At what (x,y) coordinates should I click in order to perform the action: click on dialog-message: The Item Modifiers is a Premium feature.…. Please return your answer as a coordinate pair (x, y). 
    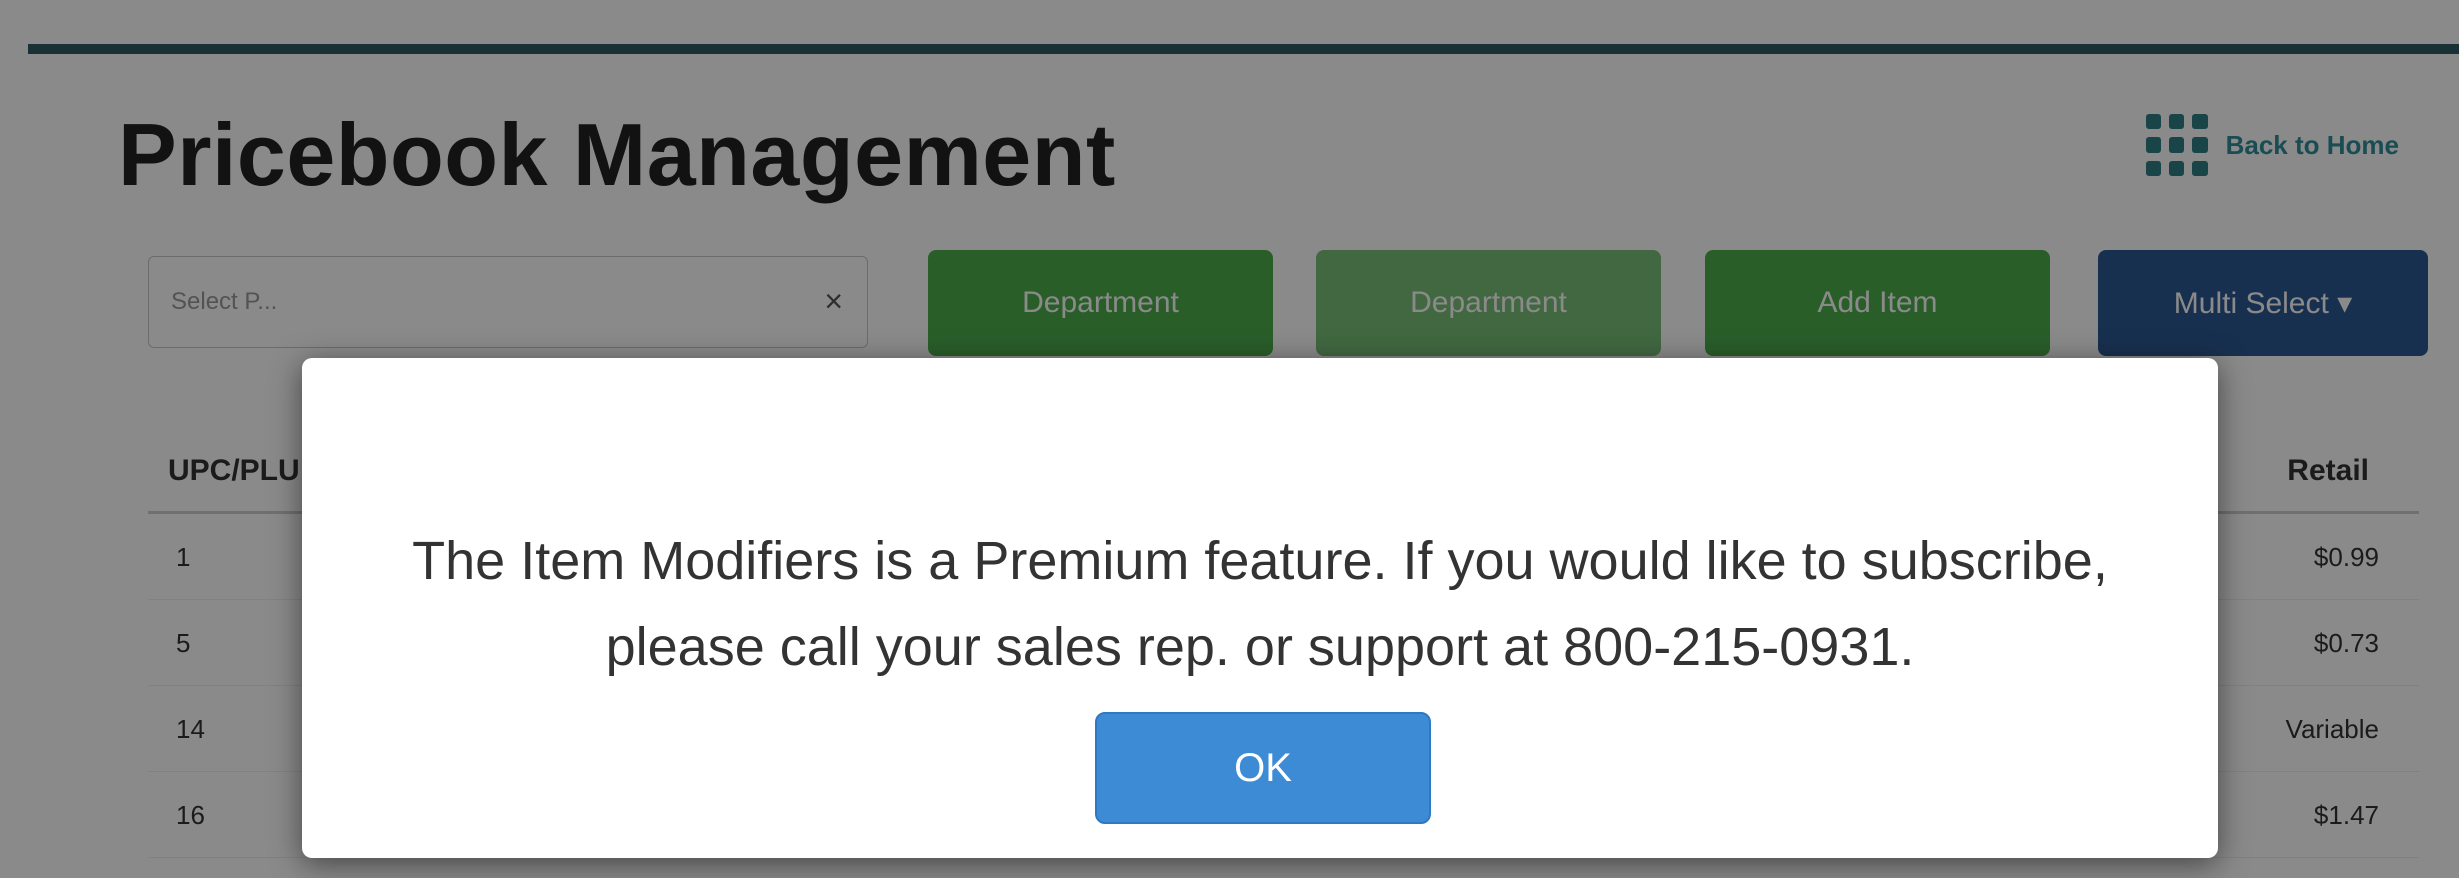
    Looking at the image, I should click on (1260, 604).